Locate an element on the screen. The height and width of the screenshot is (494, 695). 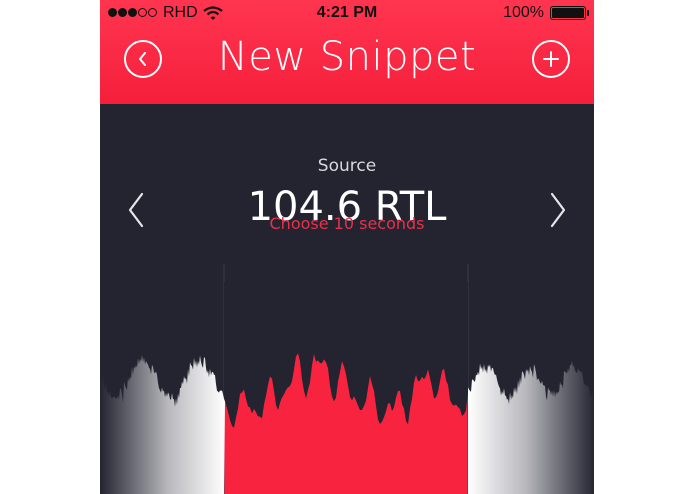
waveform-right is located at coordinates (531, 427).